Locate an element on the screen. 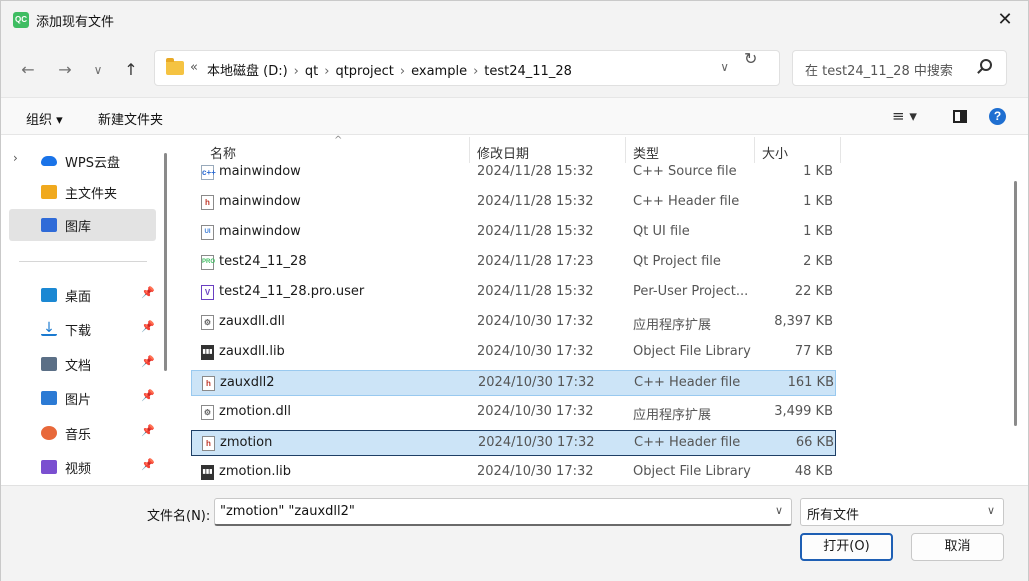 The image size is (1029, 581). preview-pane-icon is located at coordinates (960, 116).